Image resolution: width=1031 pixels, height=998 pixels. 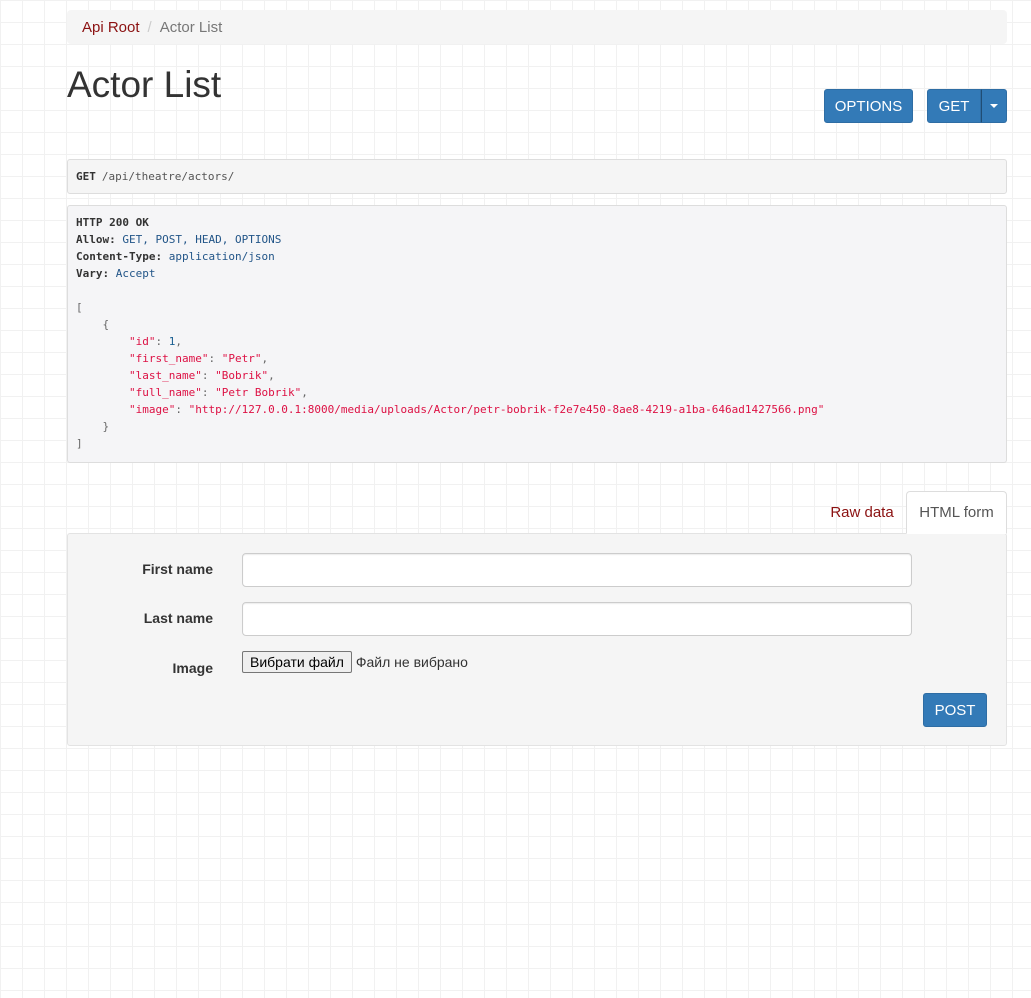 I want to click on options-button: OPTIONS, so click(x=868, y=106).